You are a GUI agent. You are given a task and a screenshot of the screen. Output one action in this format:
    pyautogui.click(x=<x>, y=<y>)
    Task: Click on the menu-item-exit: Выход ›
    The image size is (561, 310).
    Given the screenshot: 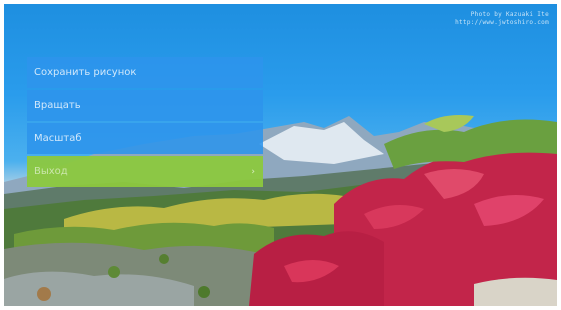 What is the action you would take?
    pyautogui.click(x=145, y=171)
    